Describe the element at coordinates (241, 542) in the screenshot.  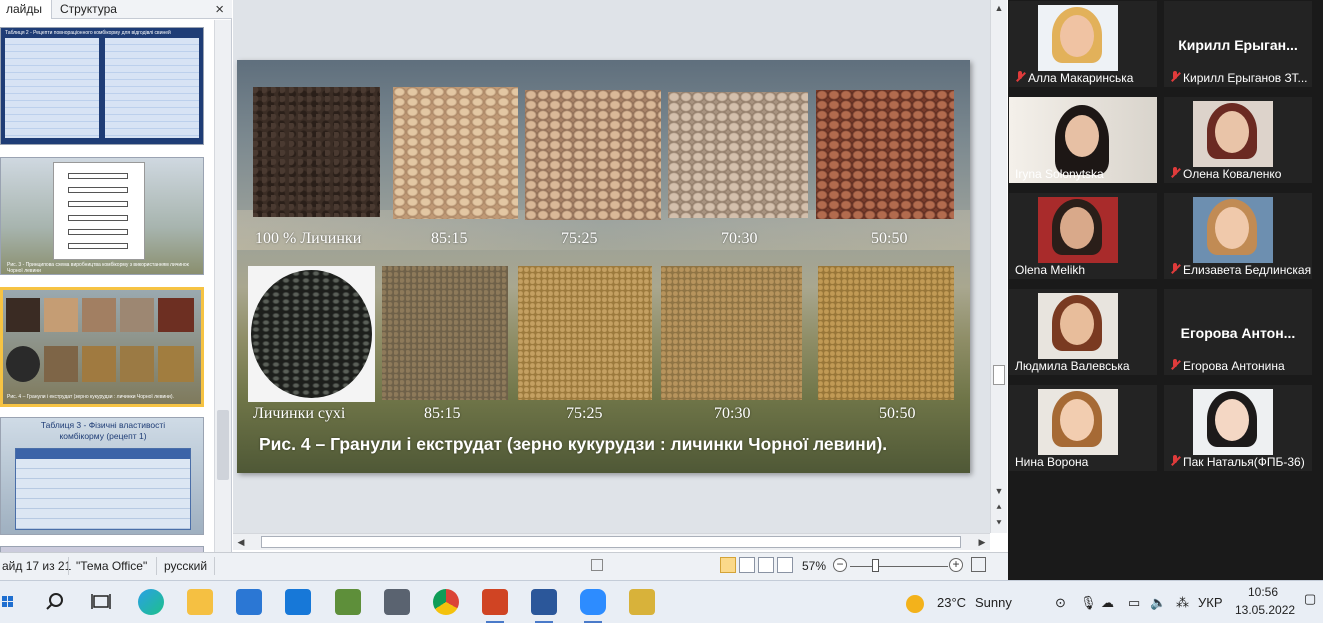
I see `scroll-left-arrow-icon: ◀` at that location.